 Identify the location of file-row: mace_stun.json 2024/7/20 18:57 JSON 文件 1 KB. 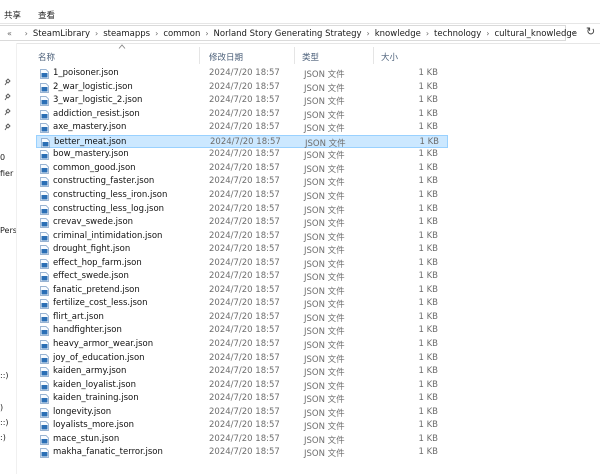
(242, 440).